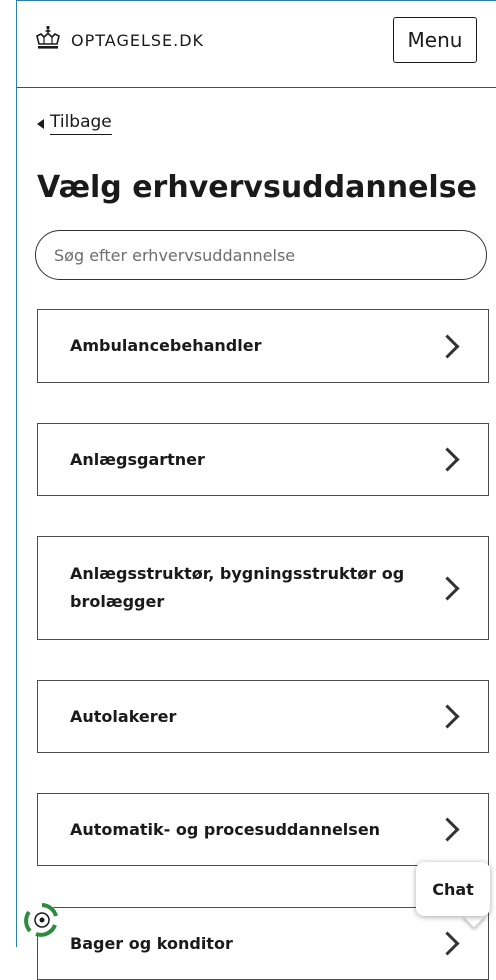 The width and height of the screenshot is (496, 980). I want to click on list-item-label: Autolakerer, so click(123, 716).